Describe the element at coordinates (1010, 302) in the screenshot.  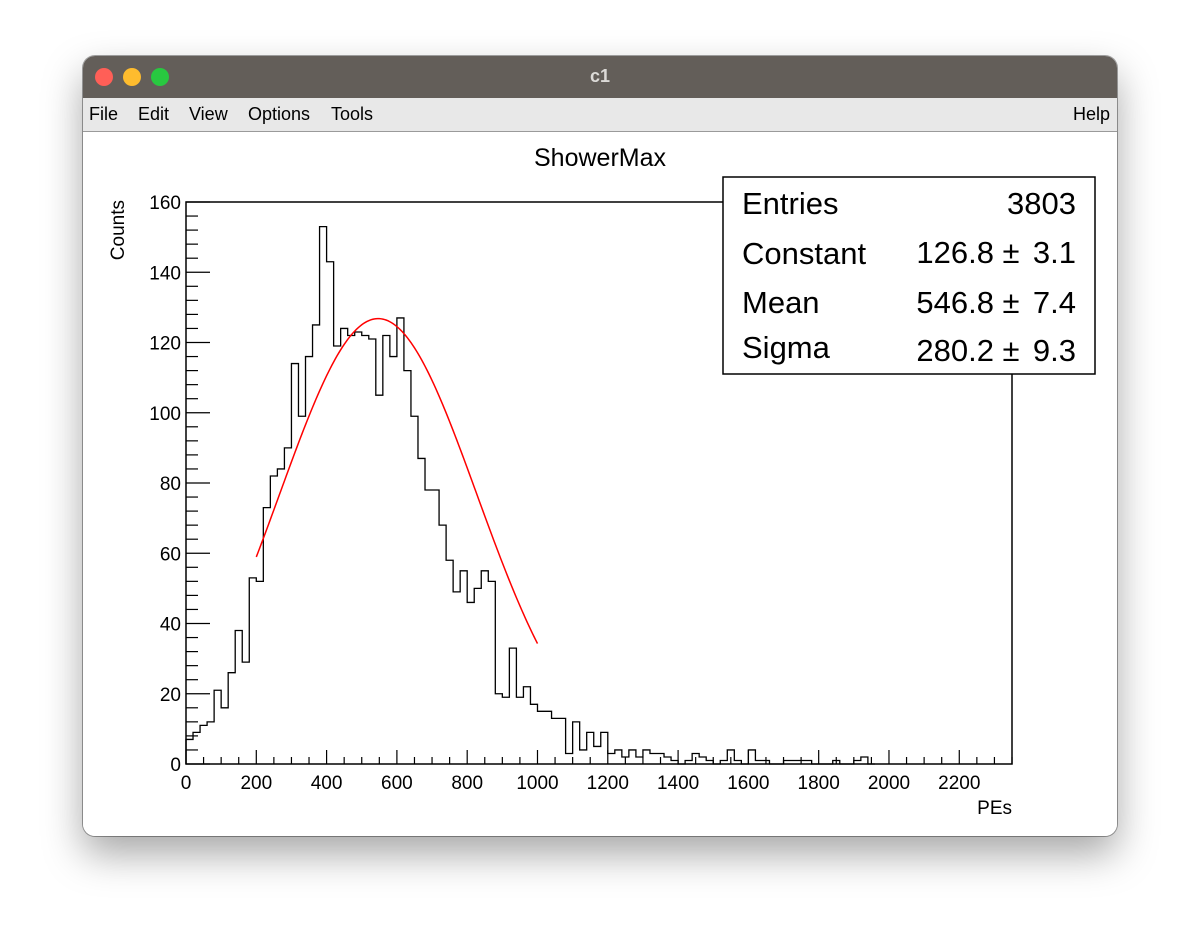
I see `stats-mean-pm: ±` at that location.